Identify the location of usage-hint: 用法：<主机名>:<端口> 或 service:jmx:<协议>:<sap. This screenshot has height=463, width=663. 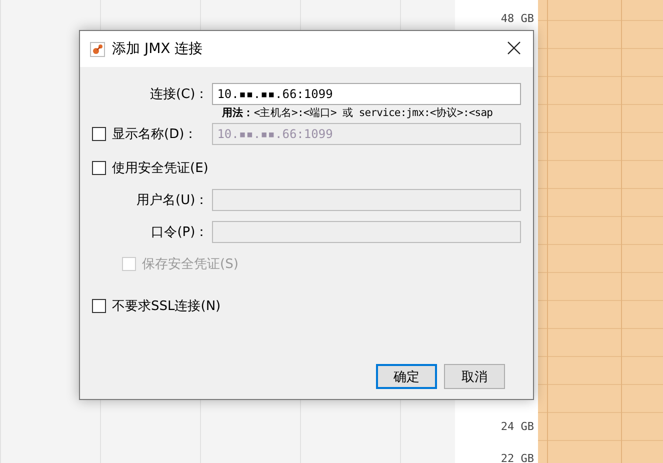
(358, 113).